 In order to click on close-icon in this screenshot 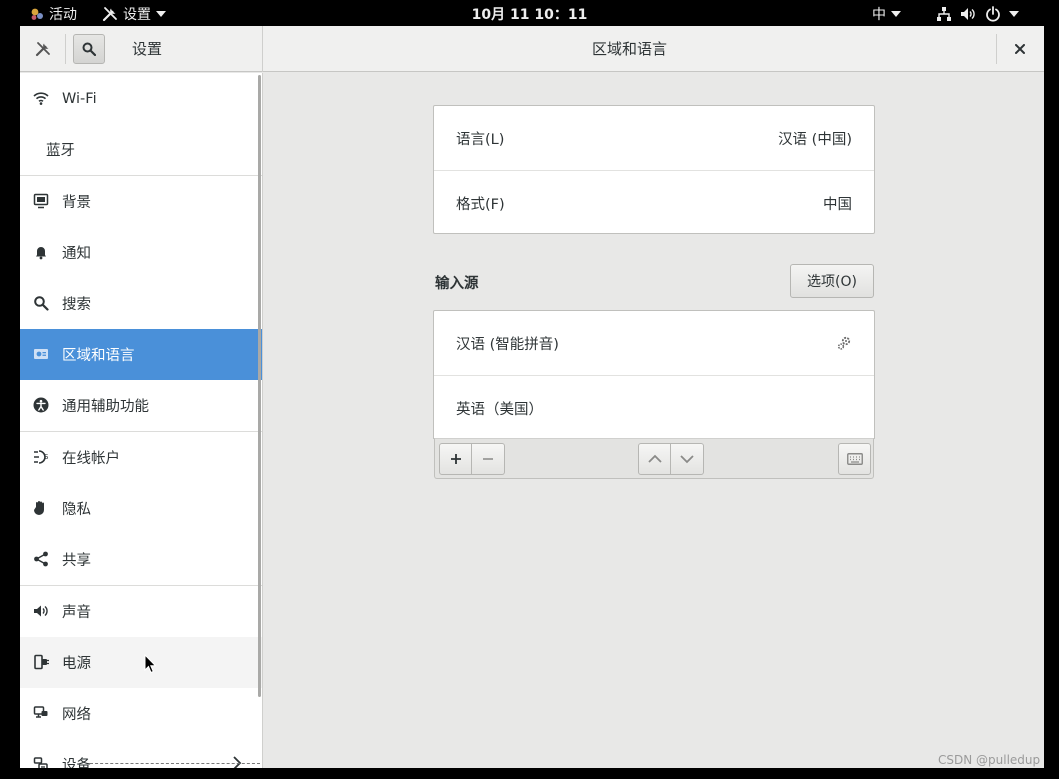, I will do `click(1020, 49)`.